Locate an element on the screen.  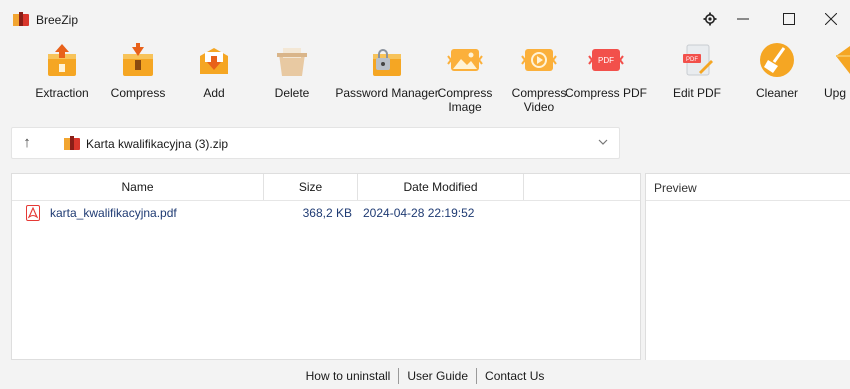
cleaner-icon is located at coordinates (777, 60).